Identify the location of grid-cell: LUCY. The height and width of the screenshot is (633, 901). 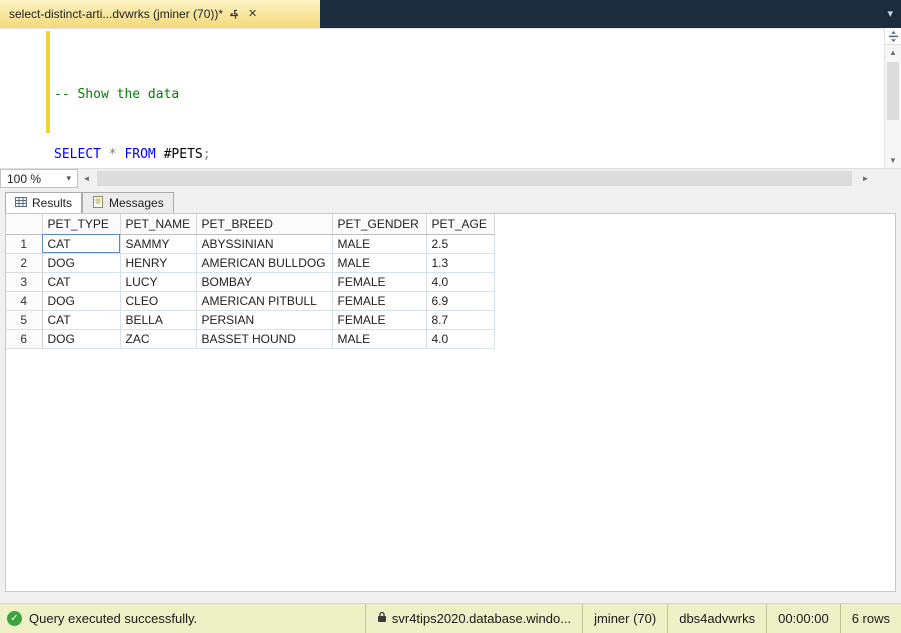
(158, 282).